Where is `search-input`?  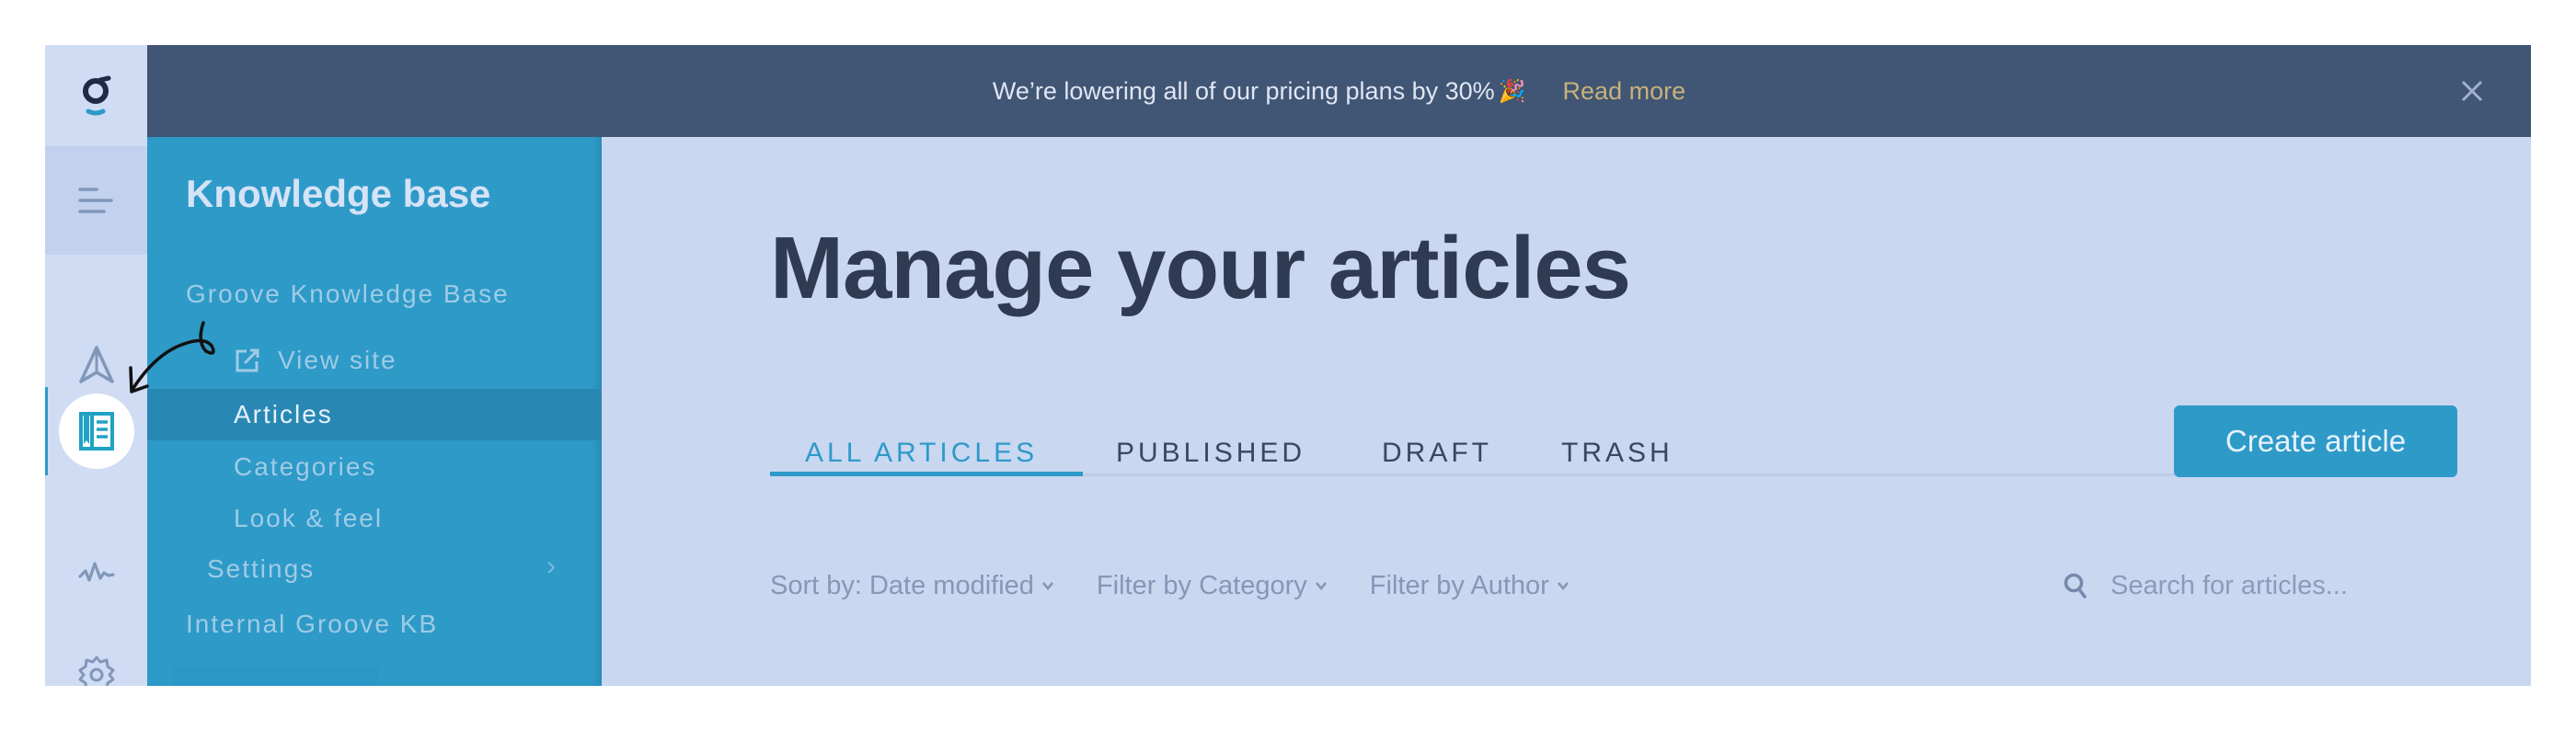 search-input is located at coordinates (2276, 586).